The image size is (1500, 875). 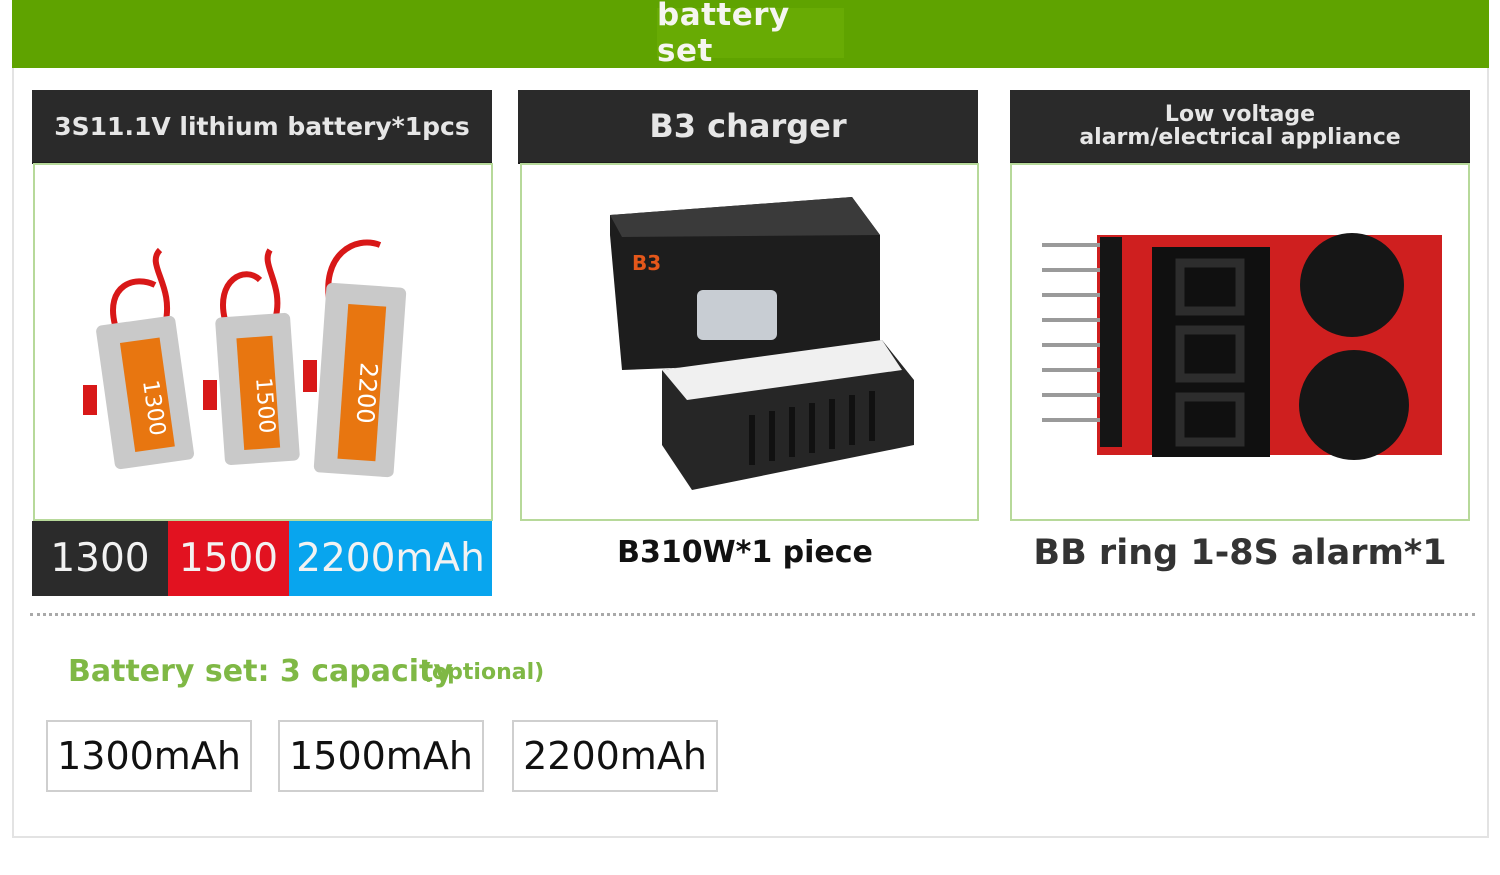 What do you see at coordinates (262, 127) in the screenshot?
I see `product-header-battery: 3S11.1V lithium battery*1pcs` at bounding box center [262, 127].